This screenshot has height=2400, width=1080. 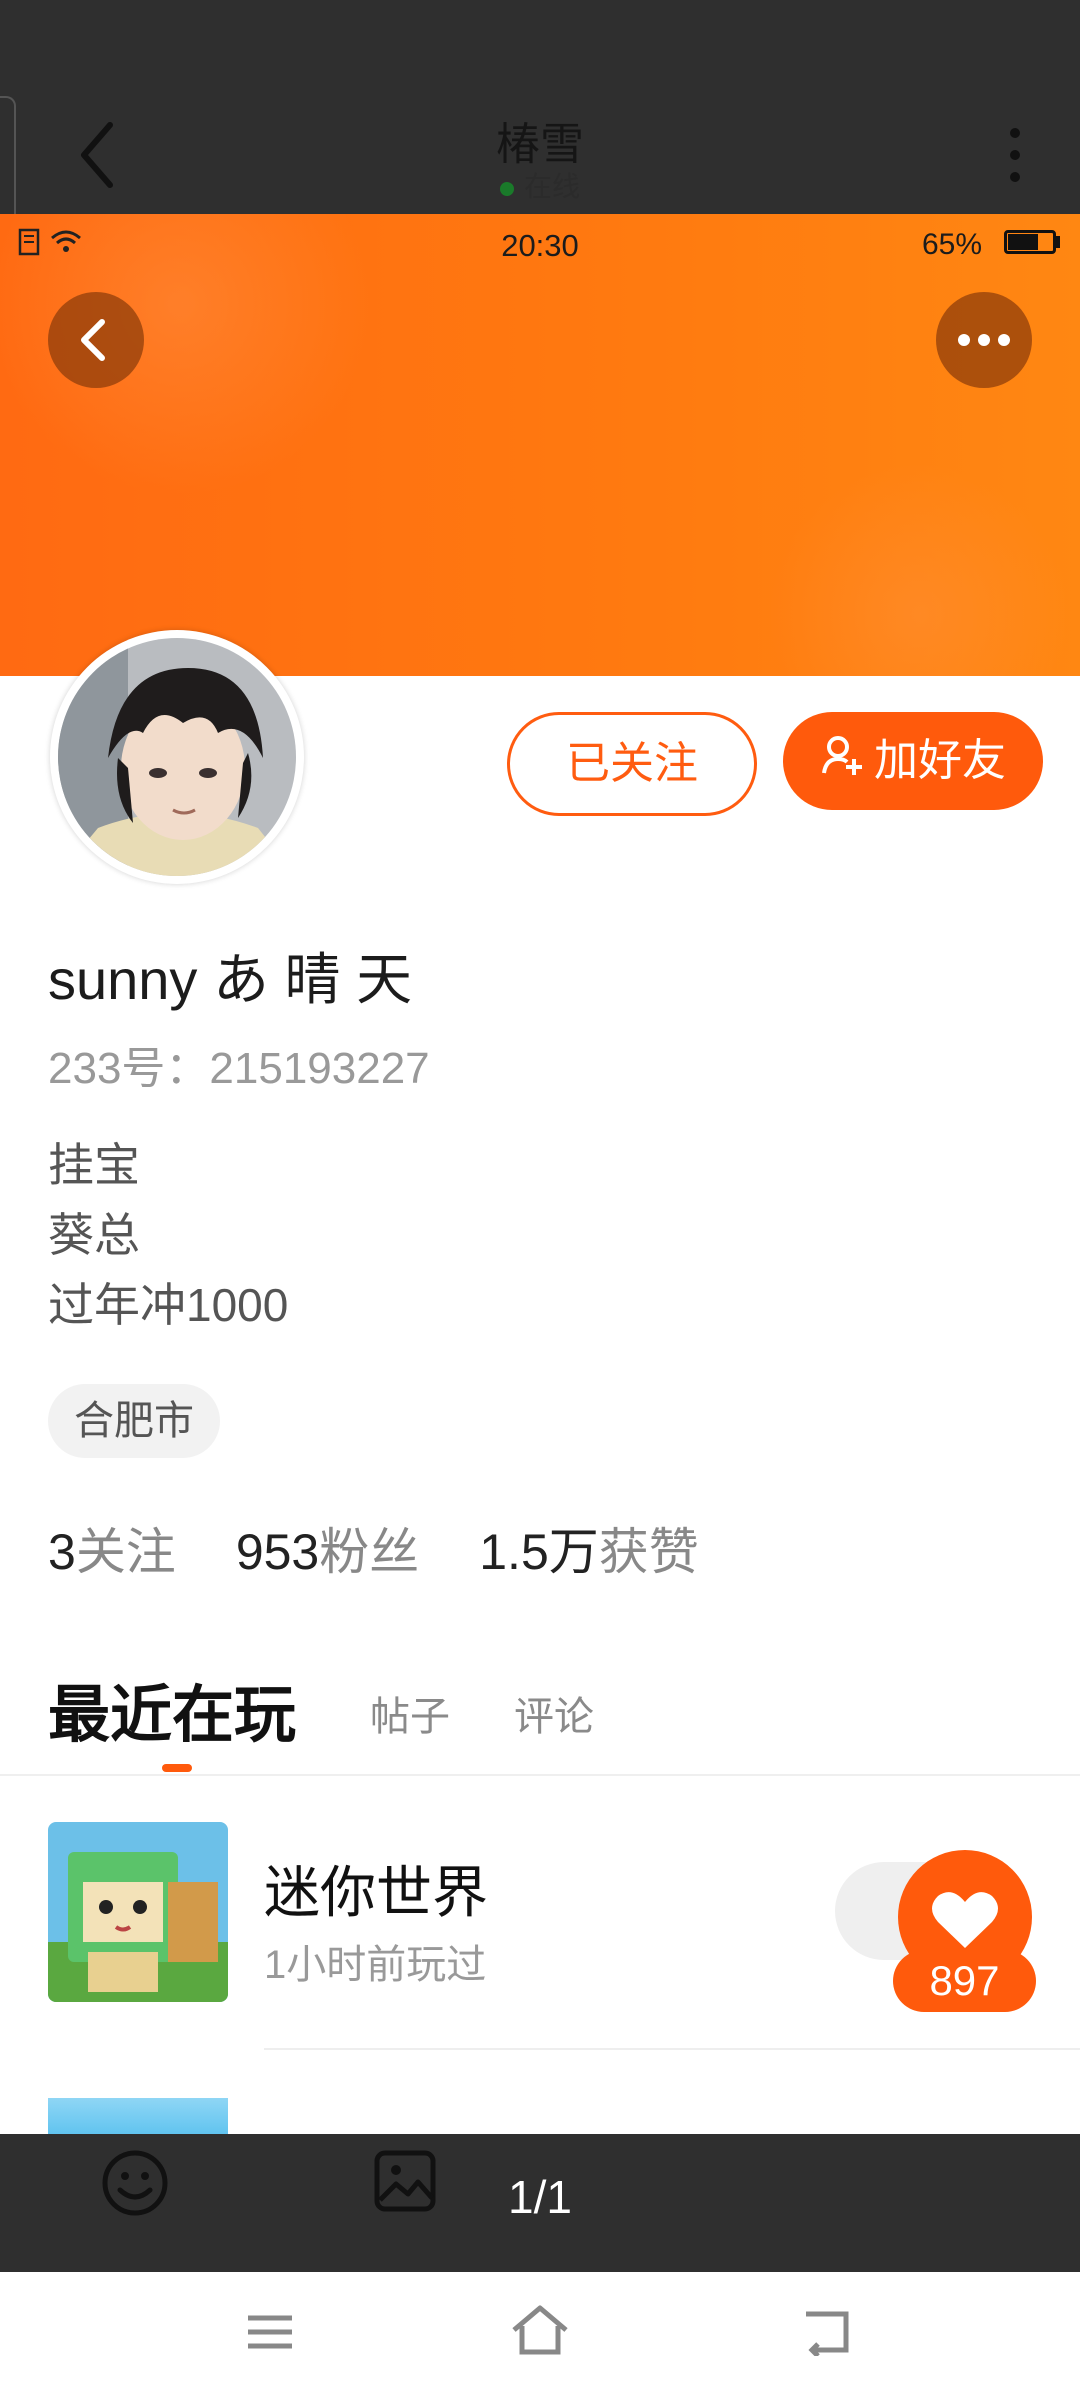 What do you see at coordinates (539, 1552) in the screenshot?
I see `likes-count: 1.5万` at bounding box center [539, 1552].